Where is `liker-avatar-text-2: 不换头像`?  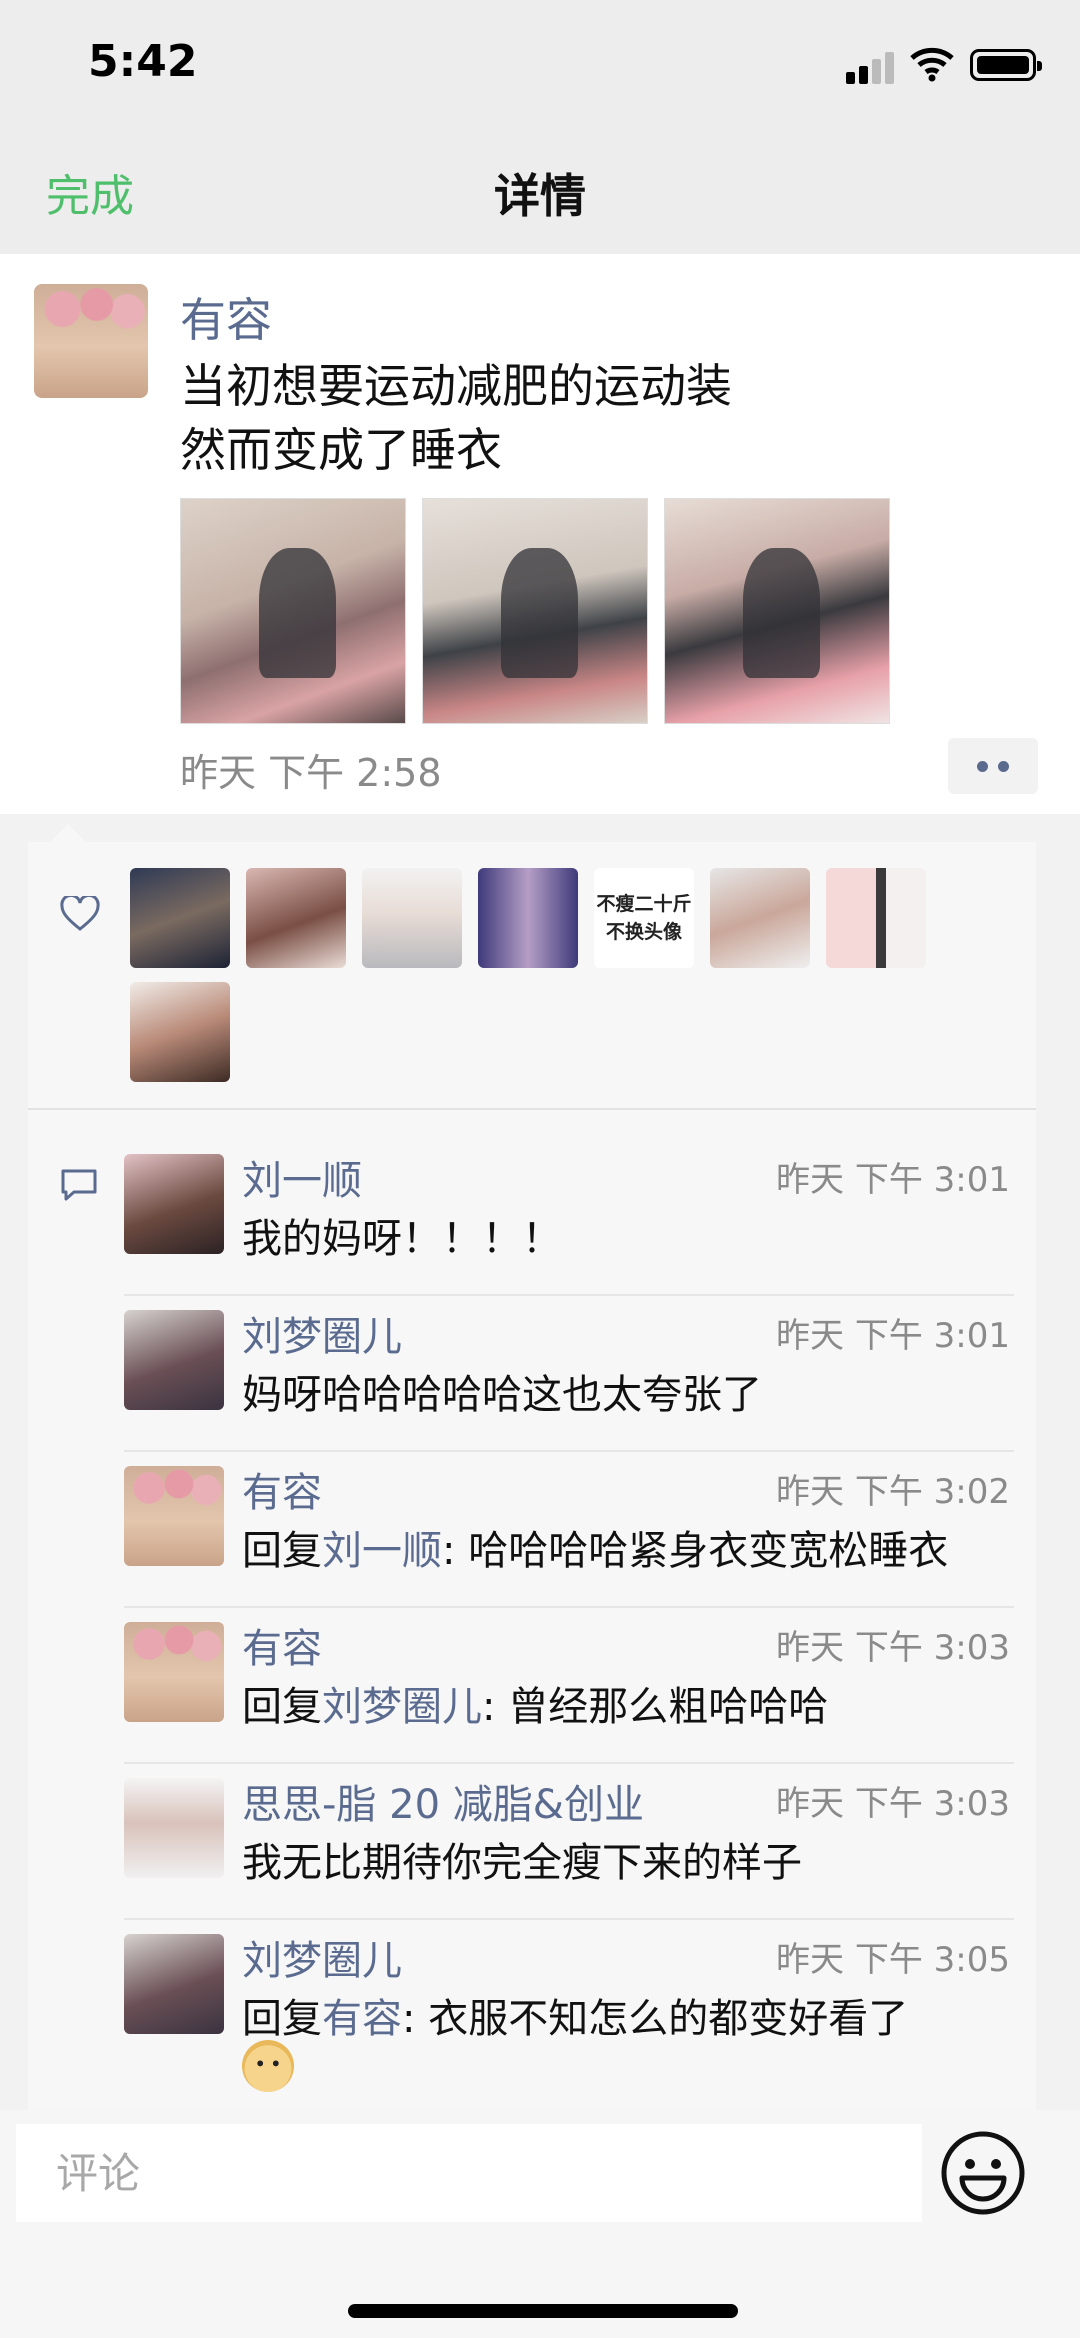 liker-avatar-text-2: 不换头像 is located at coordinates (643, 932).